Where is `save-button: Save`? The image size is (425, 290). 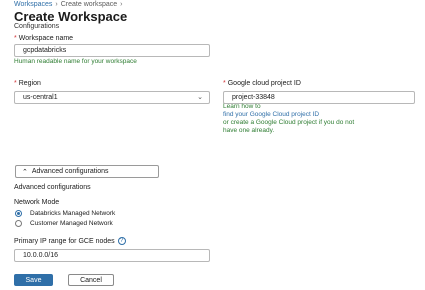
save-button: Save is located at coordinates (33, 280).